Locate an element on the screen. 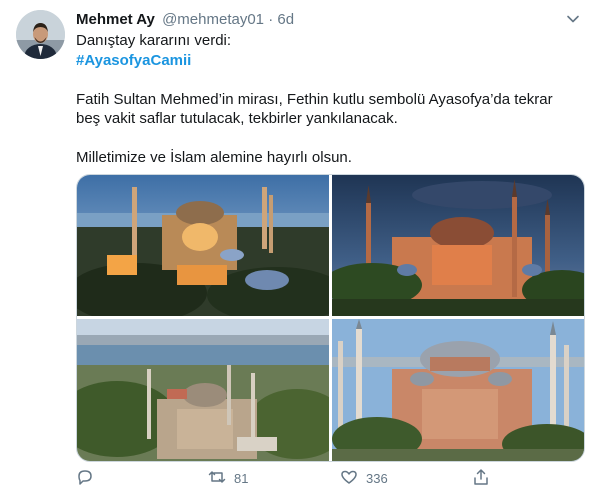 The height and width of the screenshot is (489, 590). hashtag-link: #AyasofyaCamii is located at coordinates (133, 60).